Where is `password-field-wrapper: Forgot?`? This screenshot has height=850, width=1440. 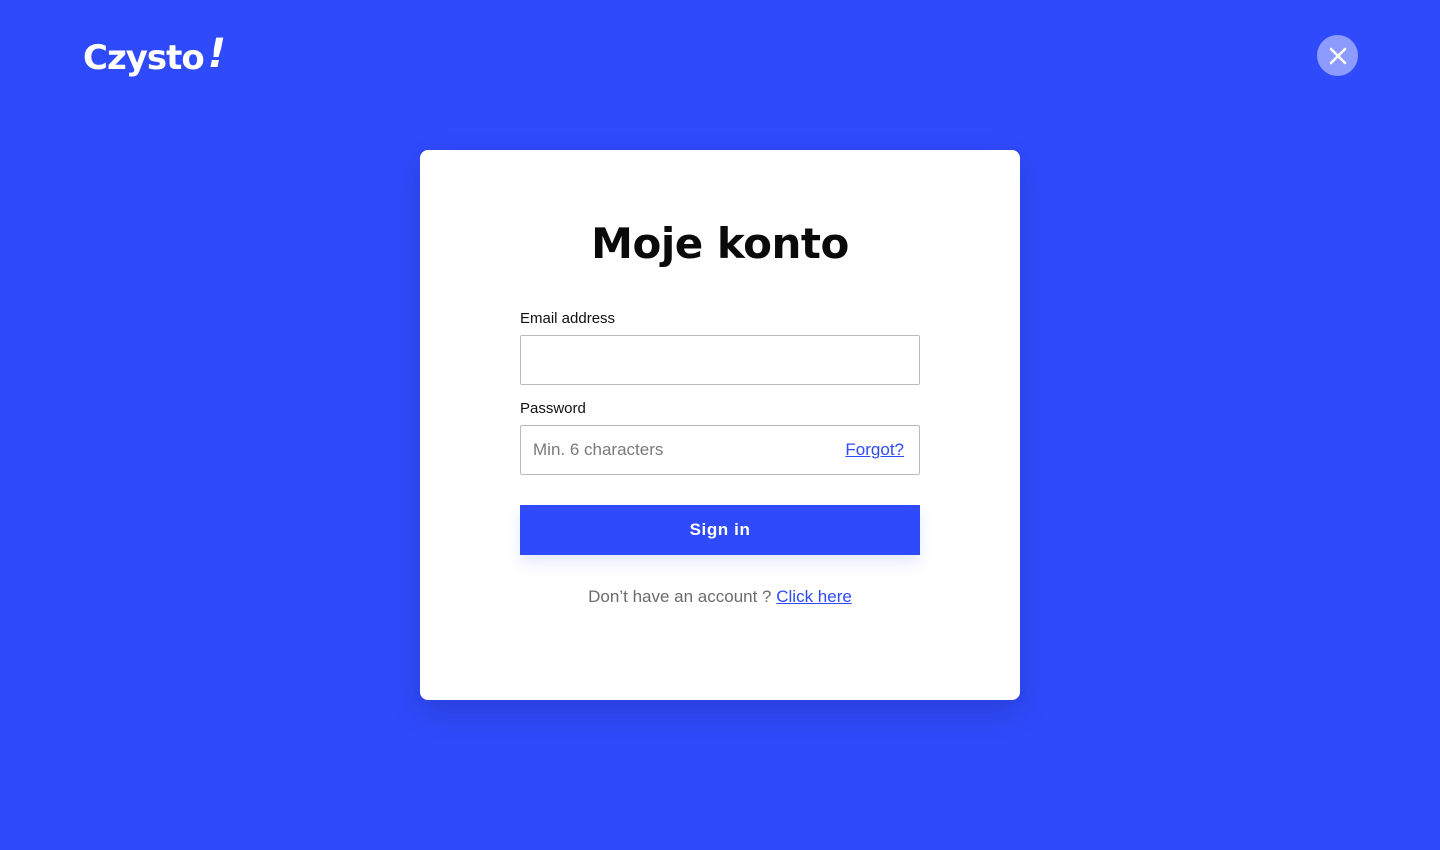 password-field-wrapper: Forgot? is located at coordinates (720, 450).